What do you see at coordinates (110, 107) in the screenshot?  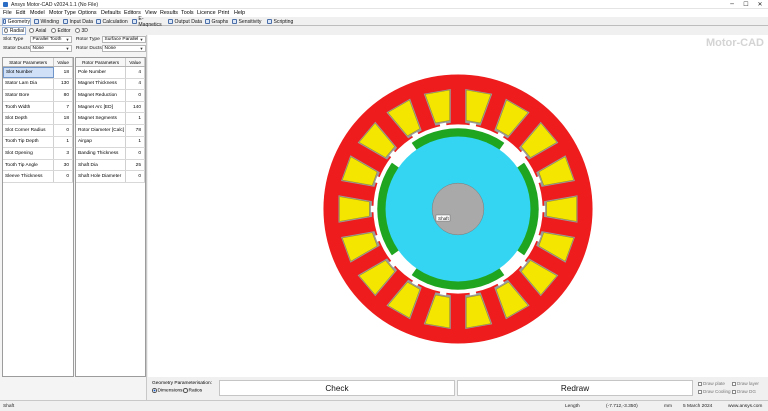 I see `table-row: Magnet Arc [ED] 140` at bounding box center [110, 107].